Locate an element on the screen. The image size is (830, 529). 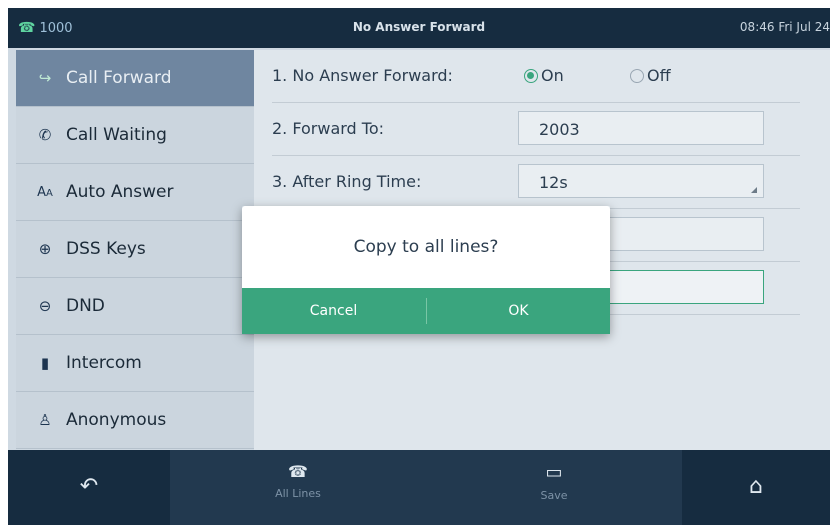
sidebar-item-call-waiting: ✆ Call Waiting is located at coordinates (135, 135).